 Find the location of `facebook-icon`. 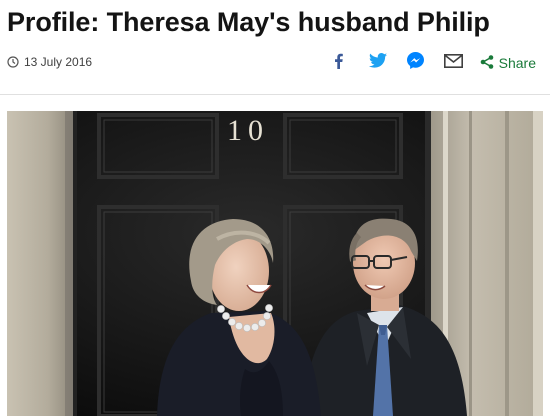

facebook-icon is located at coordinates (338, 63).